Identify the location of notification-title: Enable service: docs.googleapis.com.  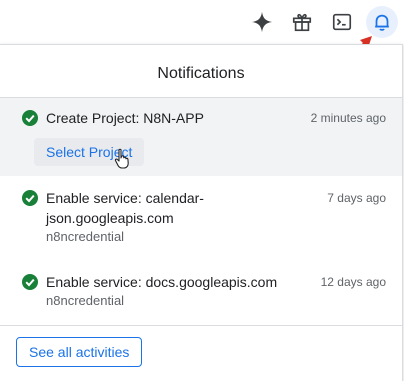
(162, 282).